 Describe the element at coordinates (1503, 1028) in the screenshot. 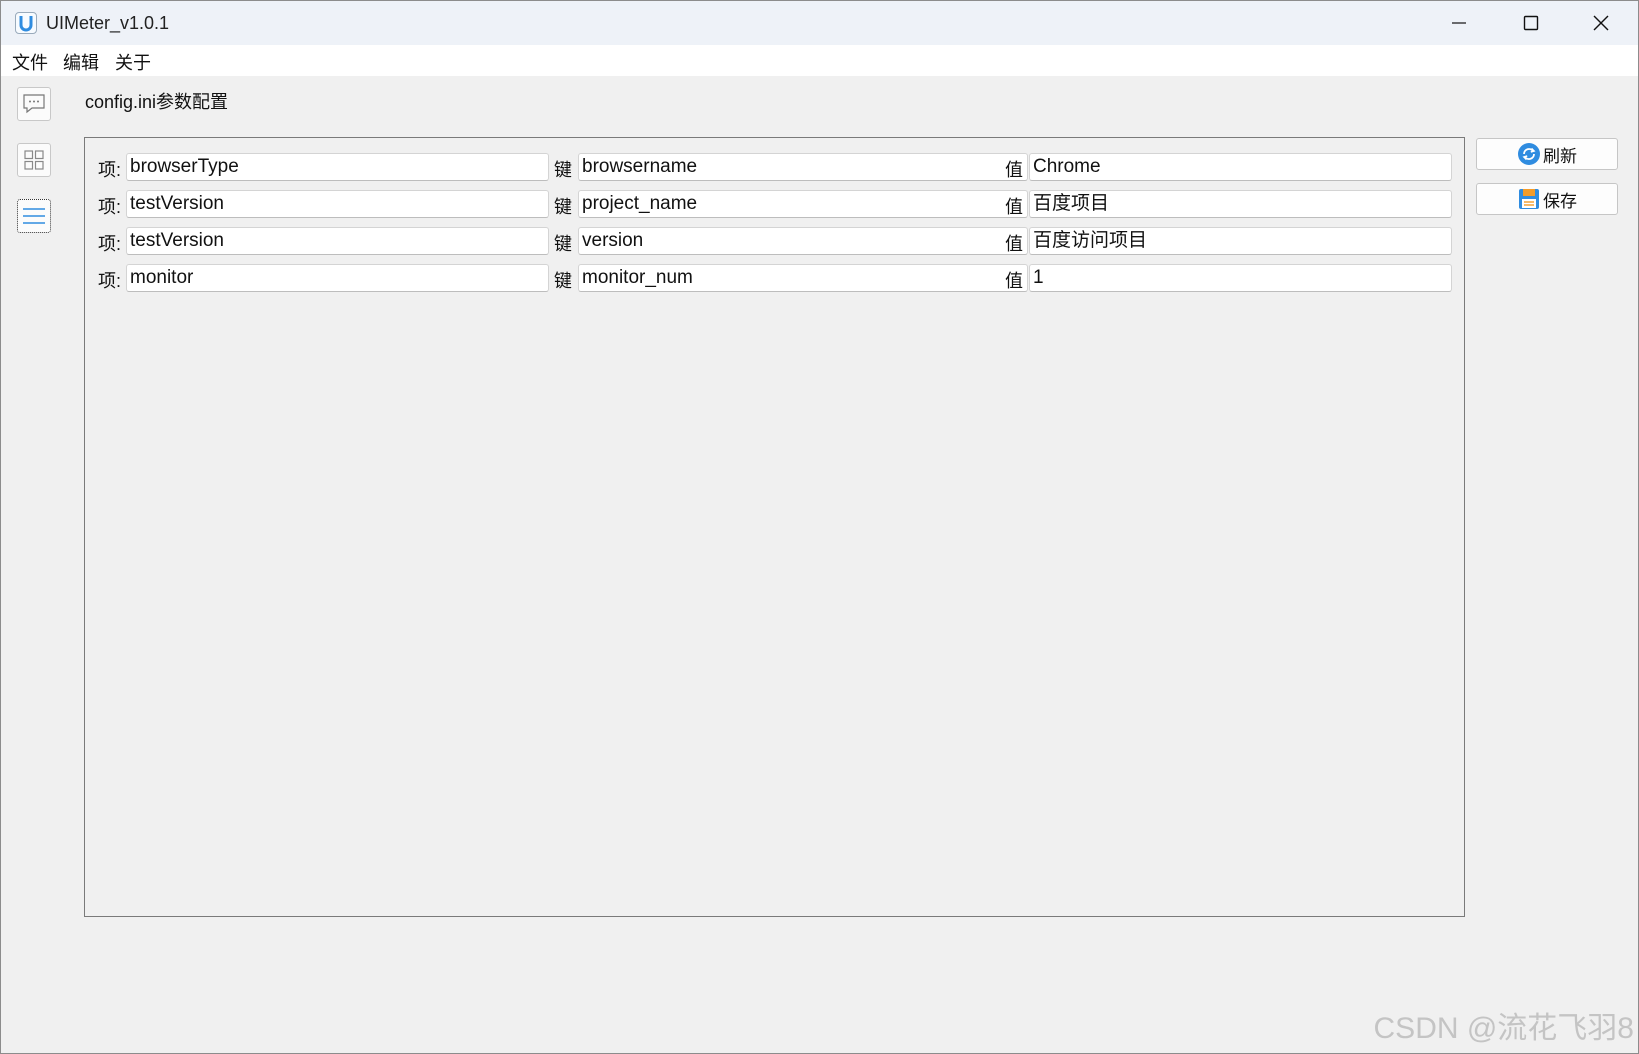

I see `watermark: CSDN @流花飞羽8` at that location.